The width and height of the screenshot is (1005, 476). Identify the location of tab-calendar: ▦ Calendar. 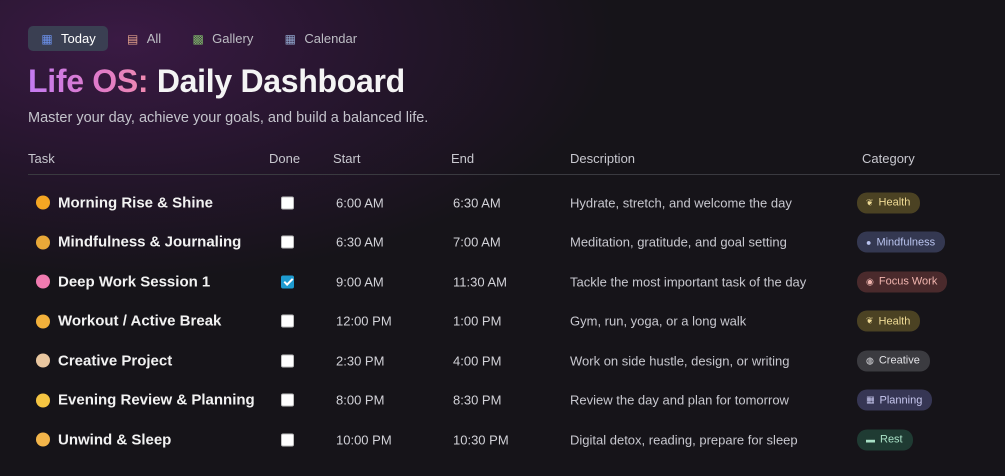
(320, 38).